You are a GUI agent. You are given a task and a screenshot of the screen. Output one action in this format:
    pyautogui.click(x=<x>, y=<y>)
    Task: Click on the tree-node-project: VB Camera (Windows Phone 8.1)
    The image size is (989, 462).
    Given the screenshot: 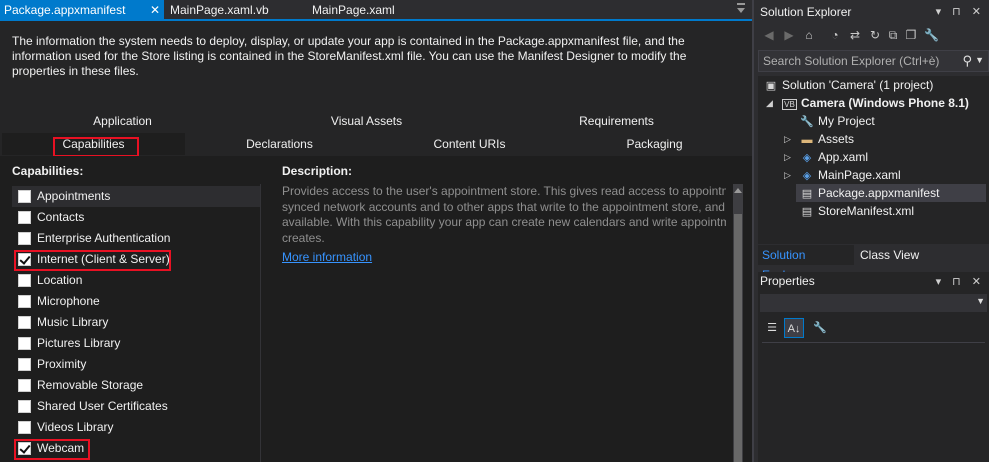 What is the action you would take?
    pyautogui.click(x=875, y=103)
    